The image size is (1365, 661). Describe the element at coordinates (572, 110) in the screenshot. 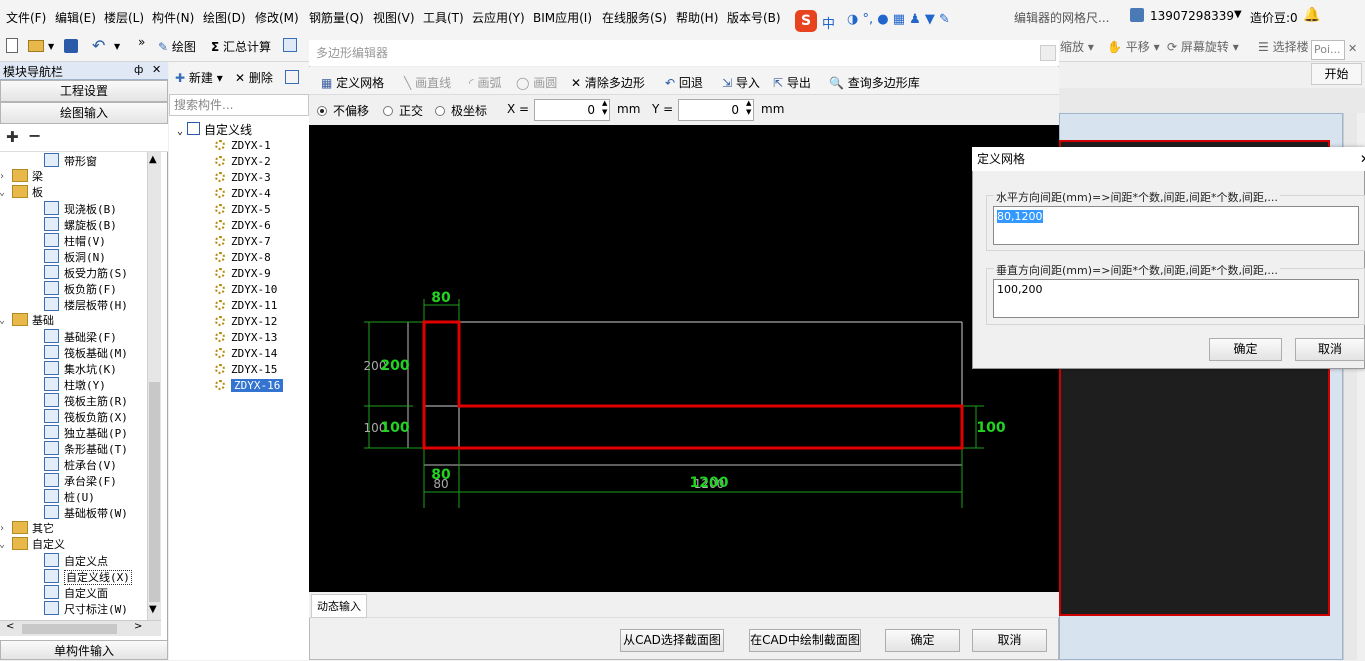

I see `x-coordinate-input: 0` at that location.